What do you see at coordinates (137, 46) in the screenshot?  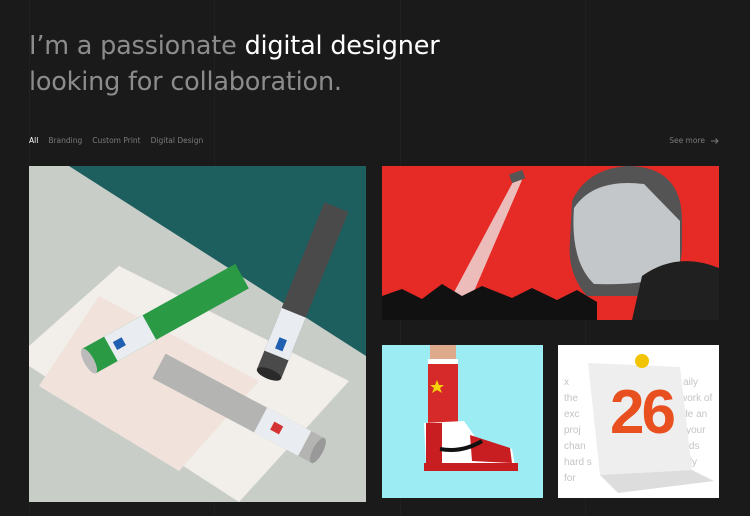 I see `hero-line1-muted: I’m a passionate` at bounding box center [137, 46].